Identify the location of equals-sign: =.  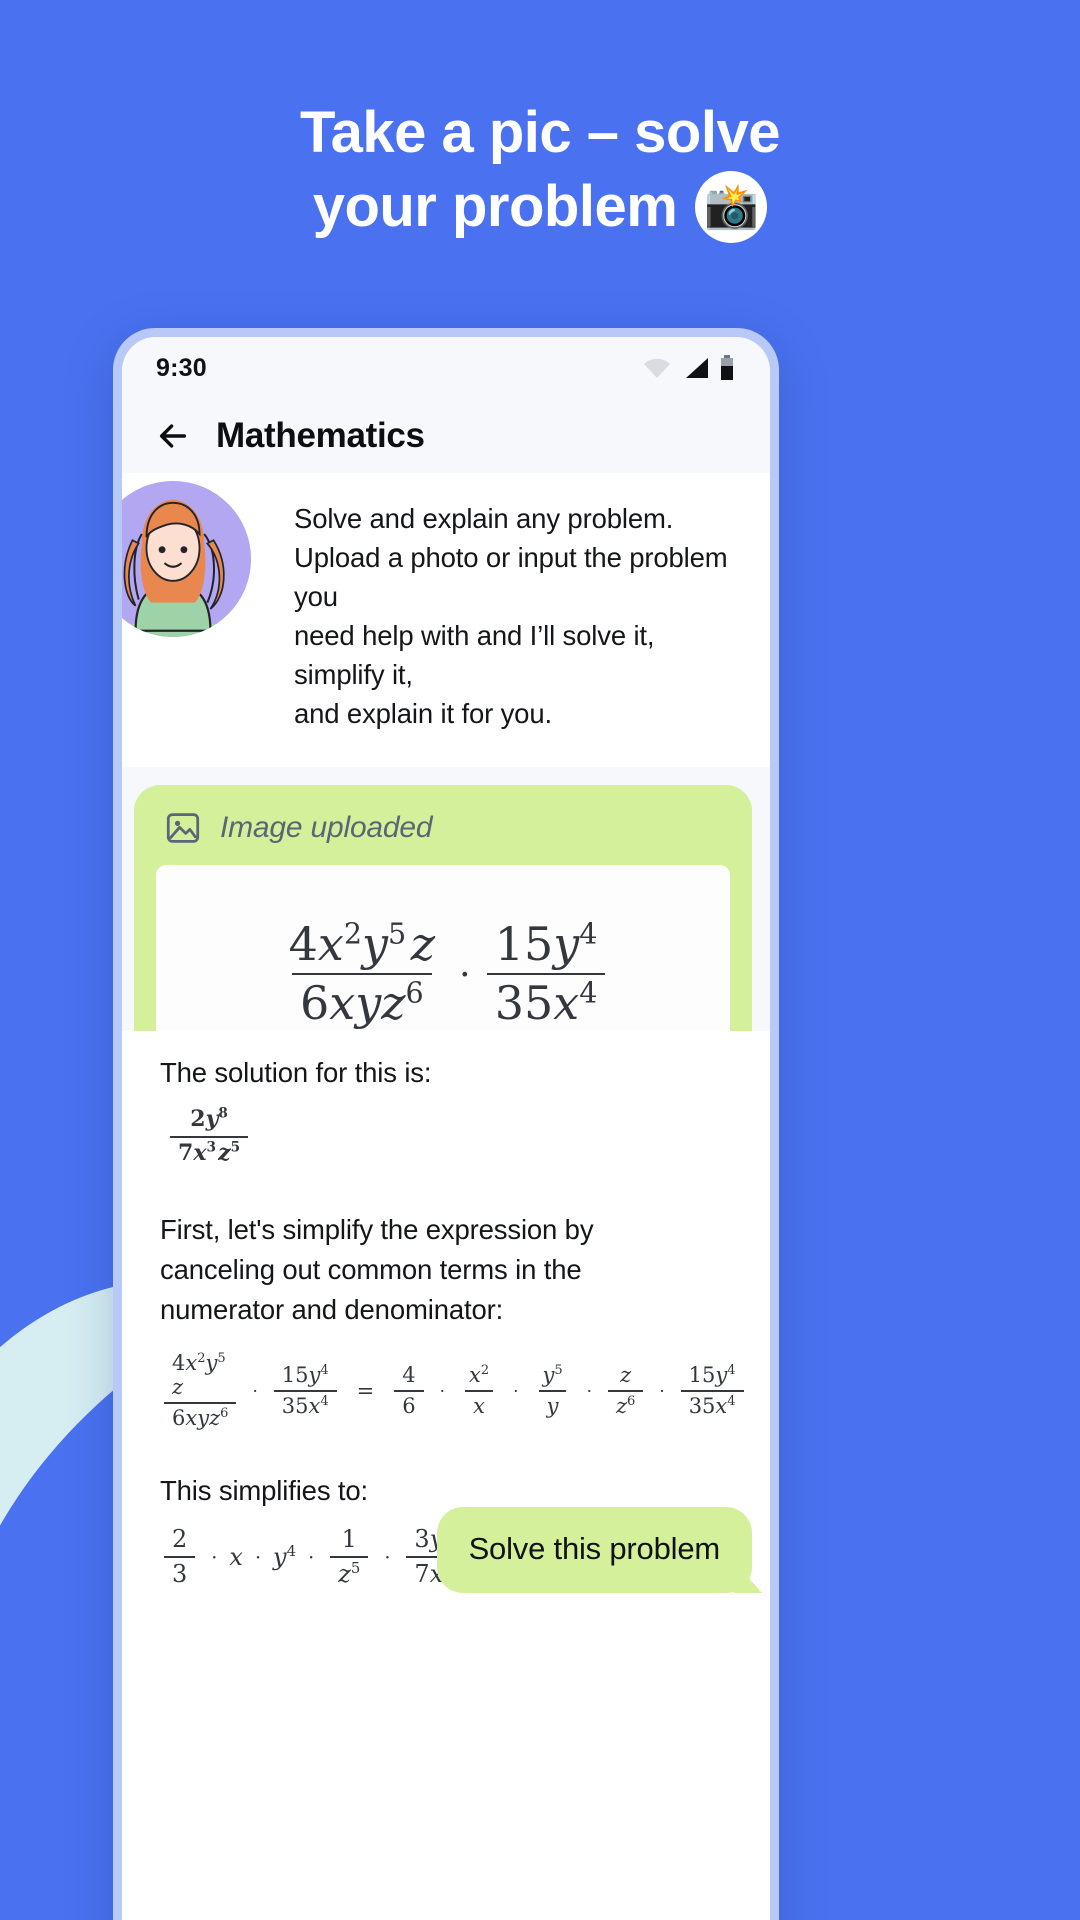
(365, 1391).